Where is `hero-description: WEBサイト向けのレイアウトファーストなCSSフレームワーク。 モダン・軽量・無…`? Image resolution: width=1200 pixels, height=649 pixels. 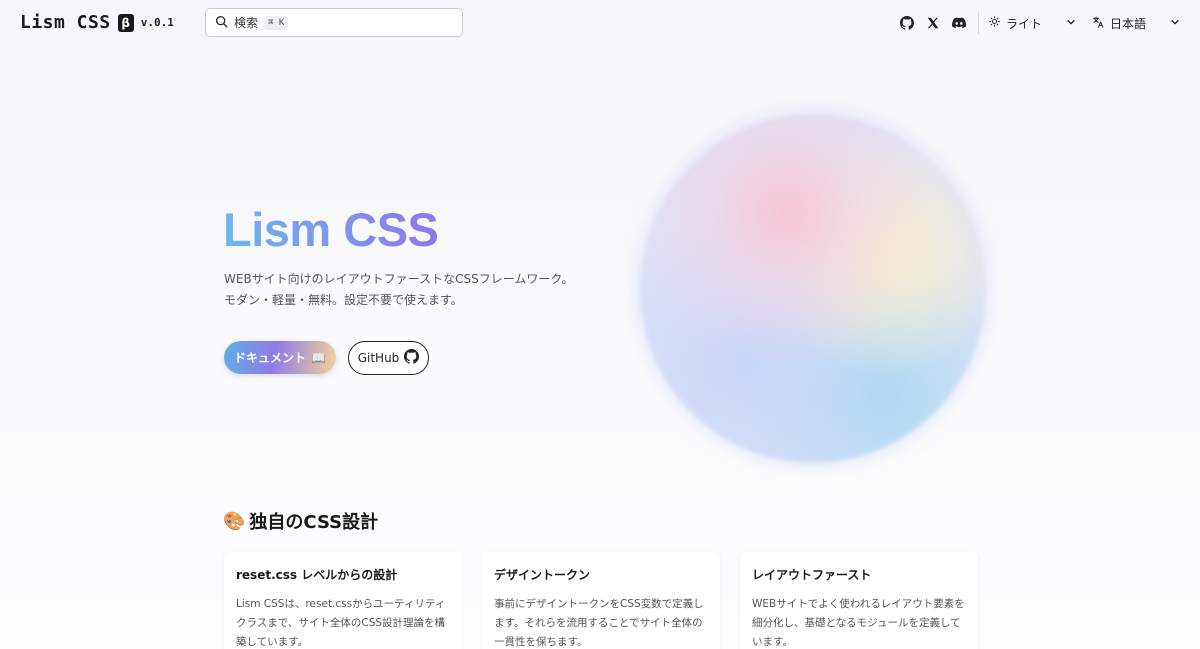
hero-description: WEBサイト向けのレイアウトファーストなCSSフレームワーク。 モダン・軽量・無… is located at coordinates (398, 290).